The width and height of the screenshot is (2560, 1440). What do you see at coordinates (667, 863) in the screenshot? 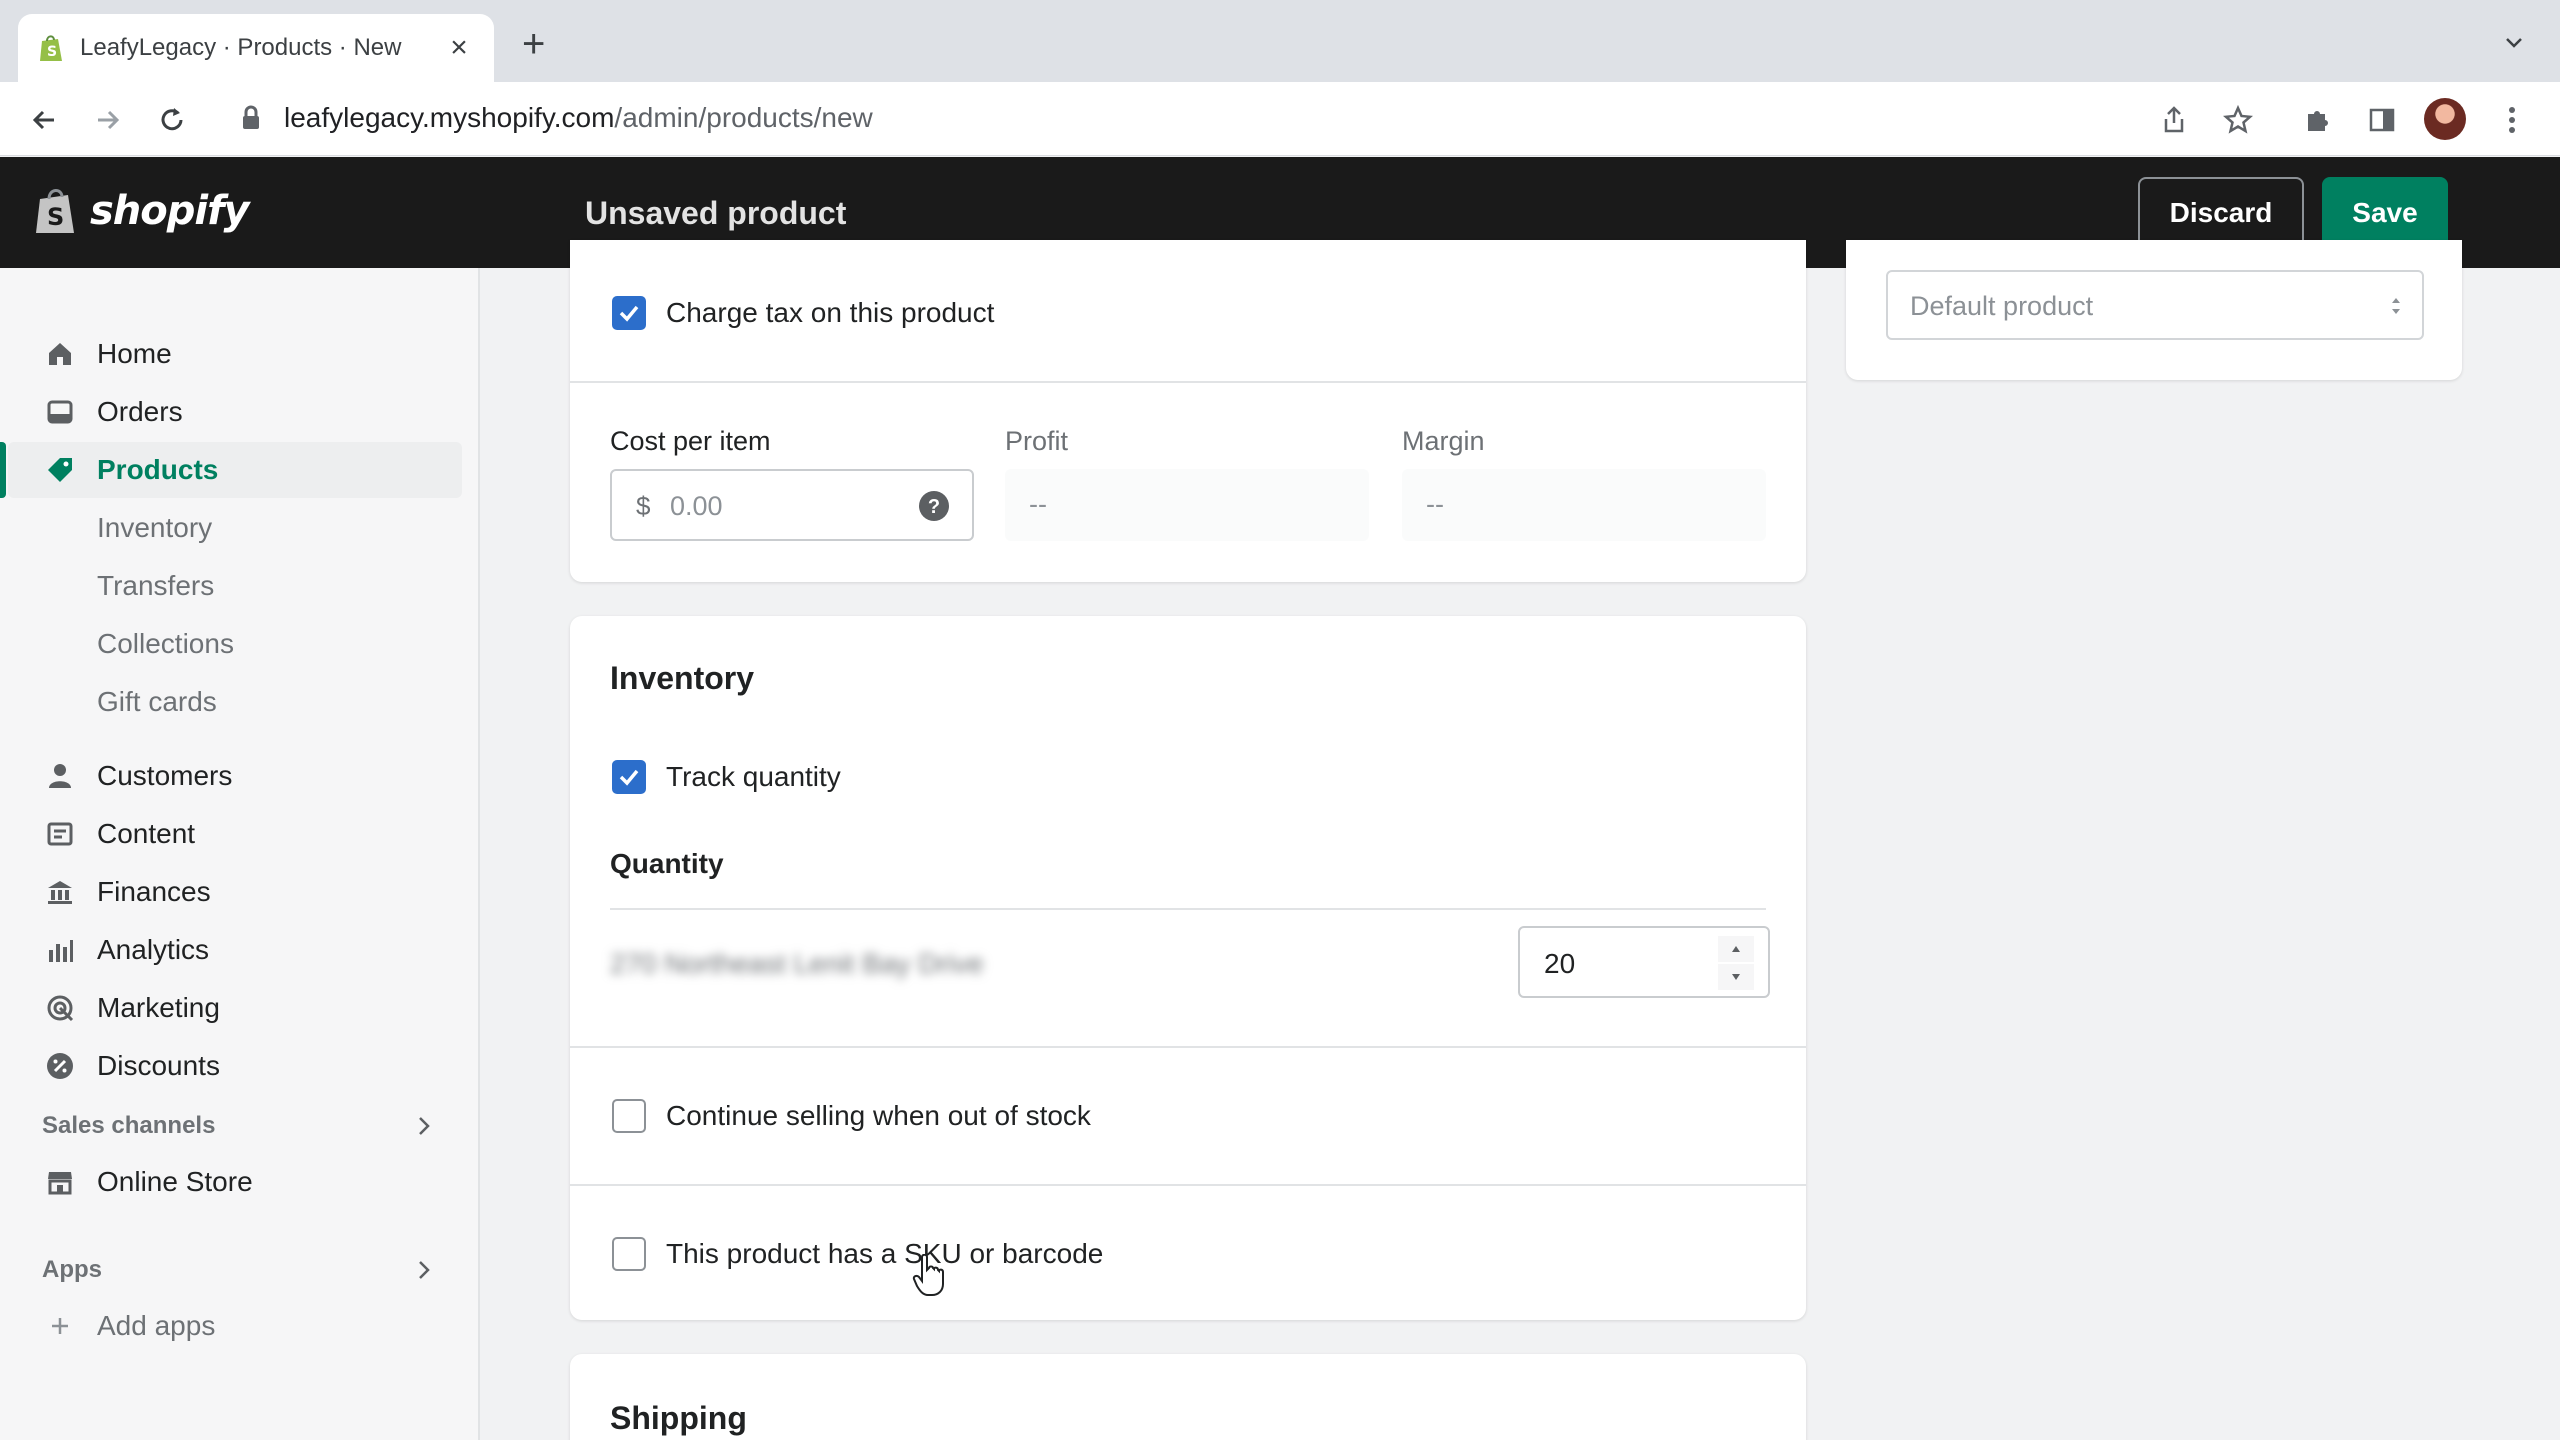
I see `quantity-heading: Quantity` at bounding box center [667, 863].